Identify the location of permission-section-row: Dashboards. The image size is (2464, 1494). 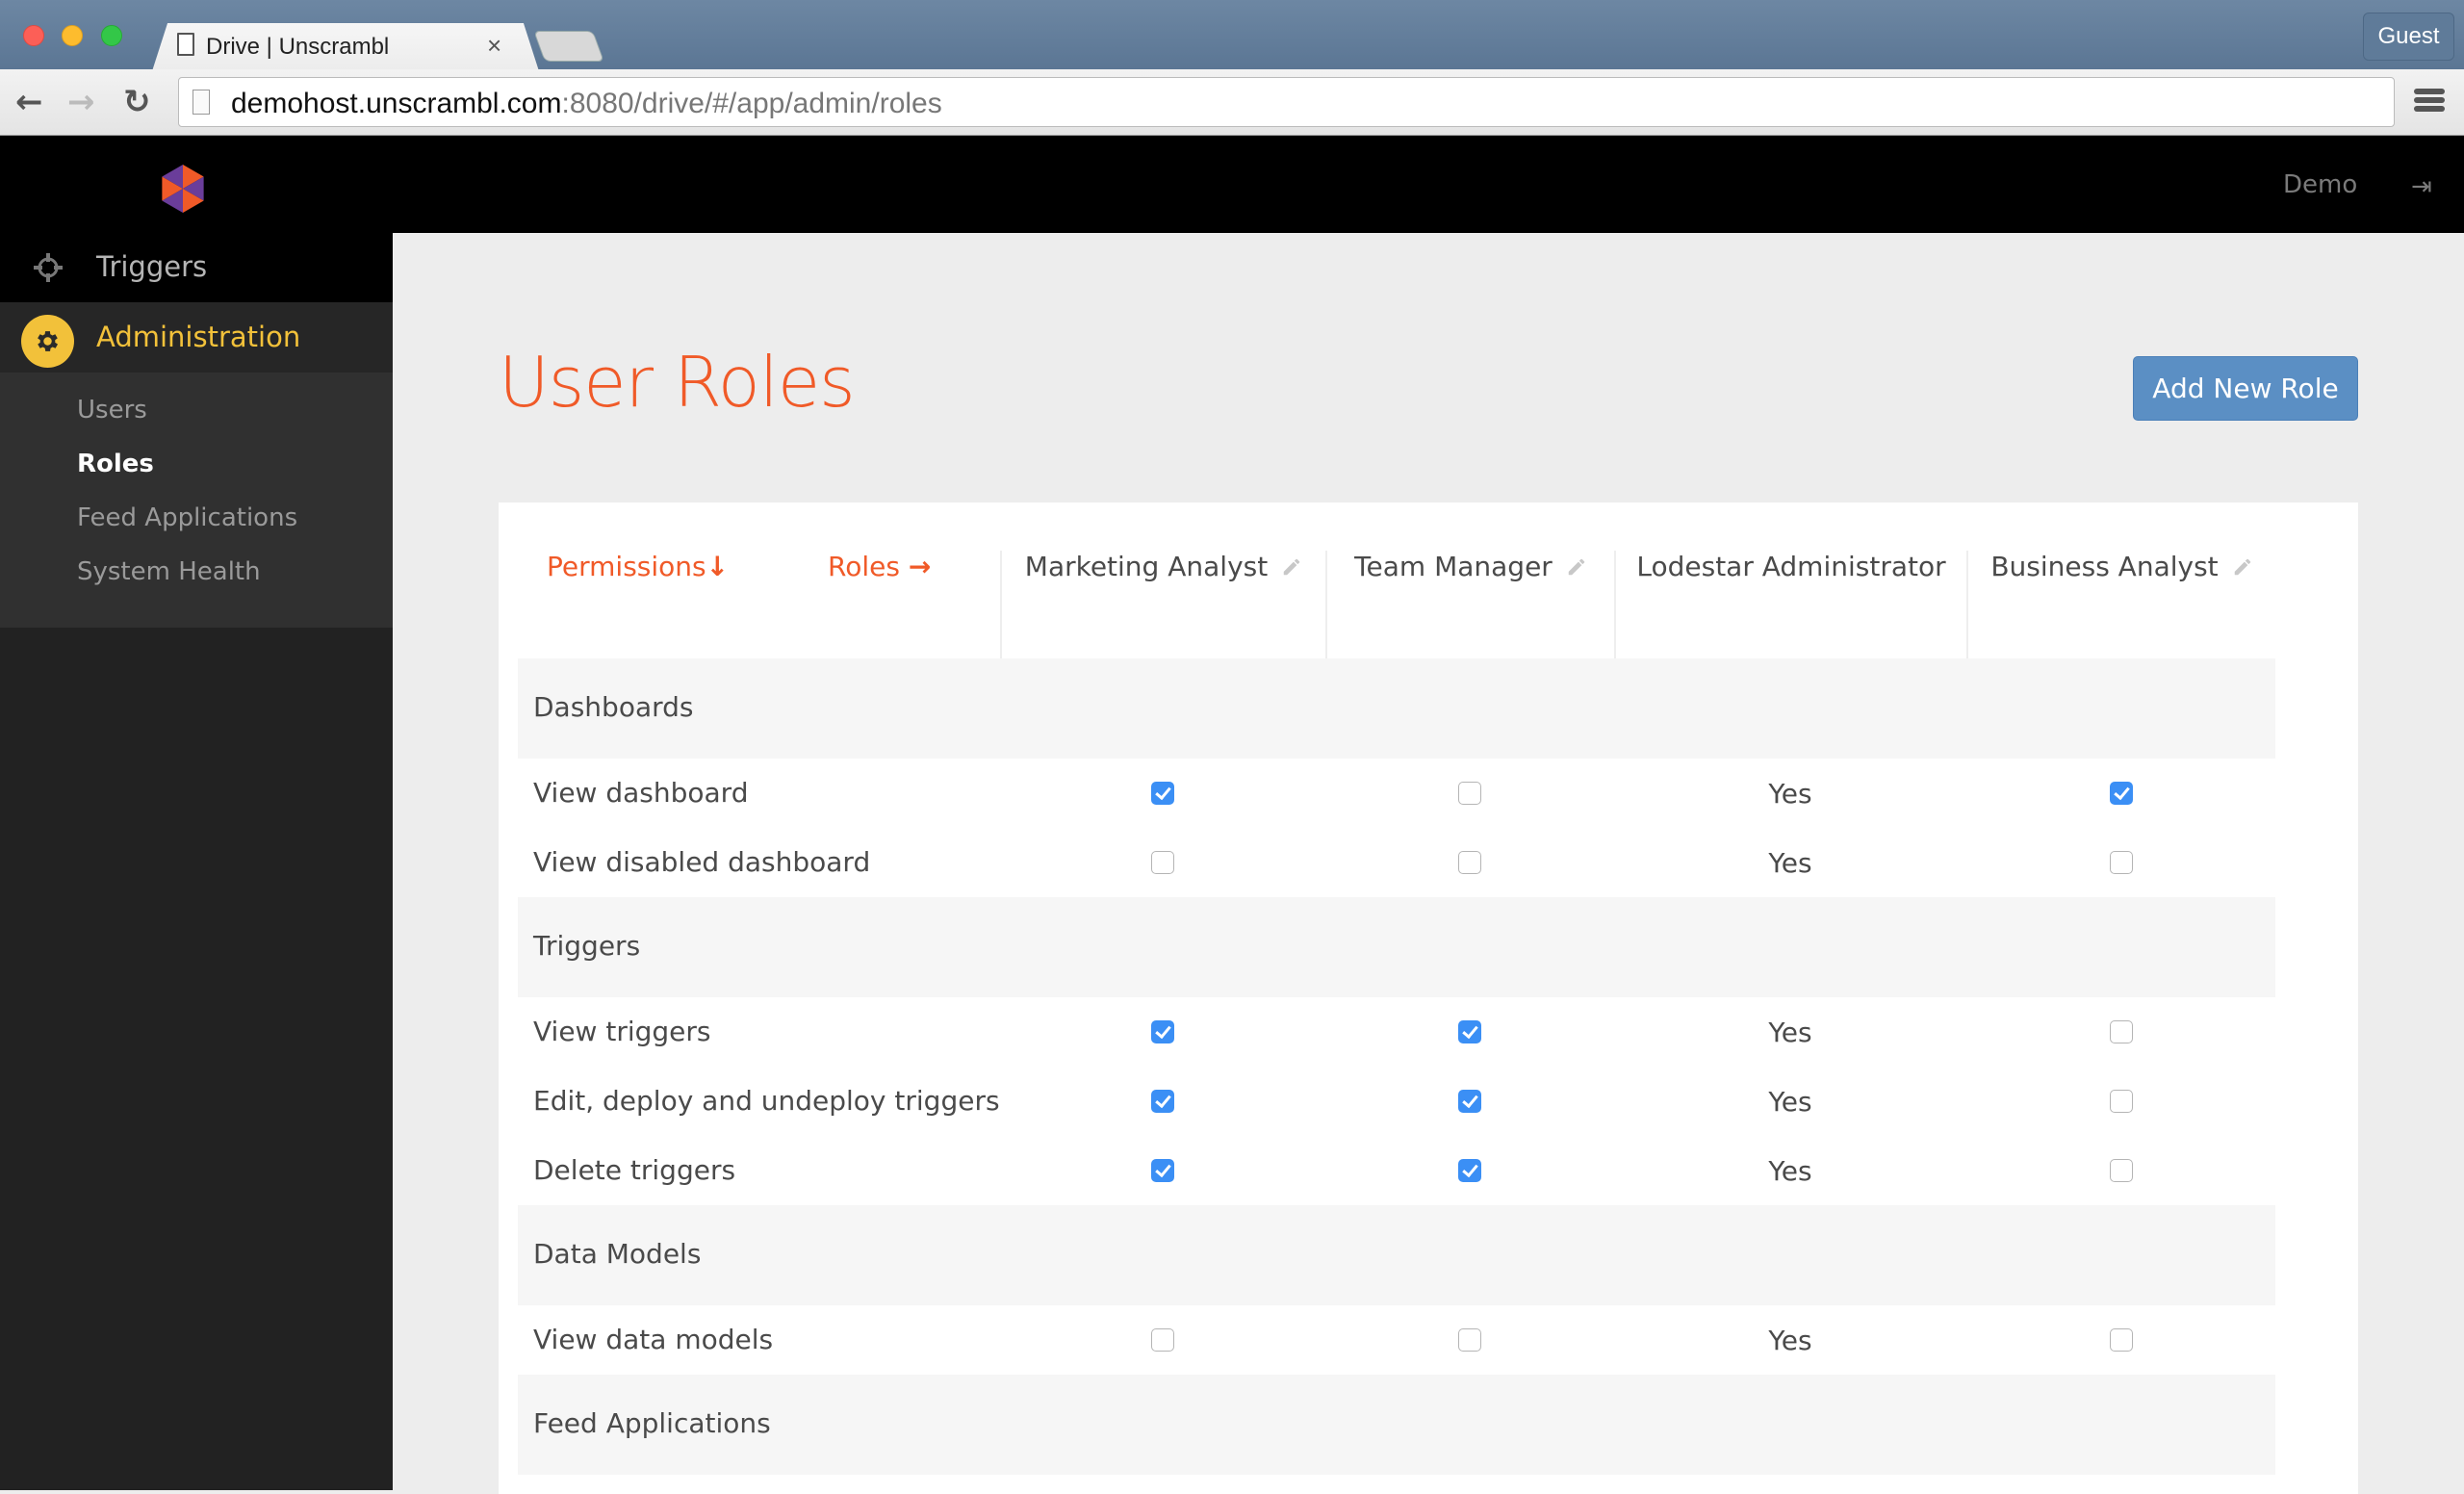
(1396, 709).